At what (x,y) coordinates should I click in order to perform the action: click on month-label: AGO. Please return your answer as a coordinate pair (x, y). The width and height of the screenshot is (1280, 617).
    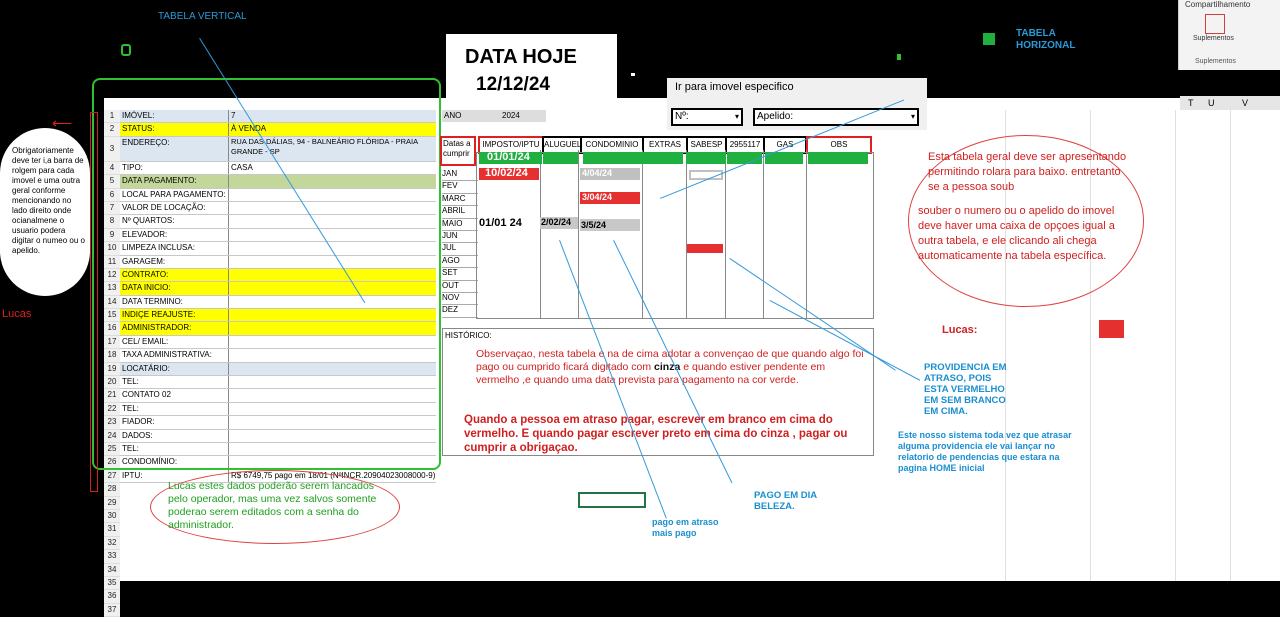
    Looking at the image, I should click on (460, 262).